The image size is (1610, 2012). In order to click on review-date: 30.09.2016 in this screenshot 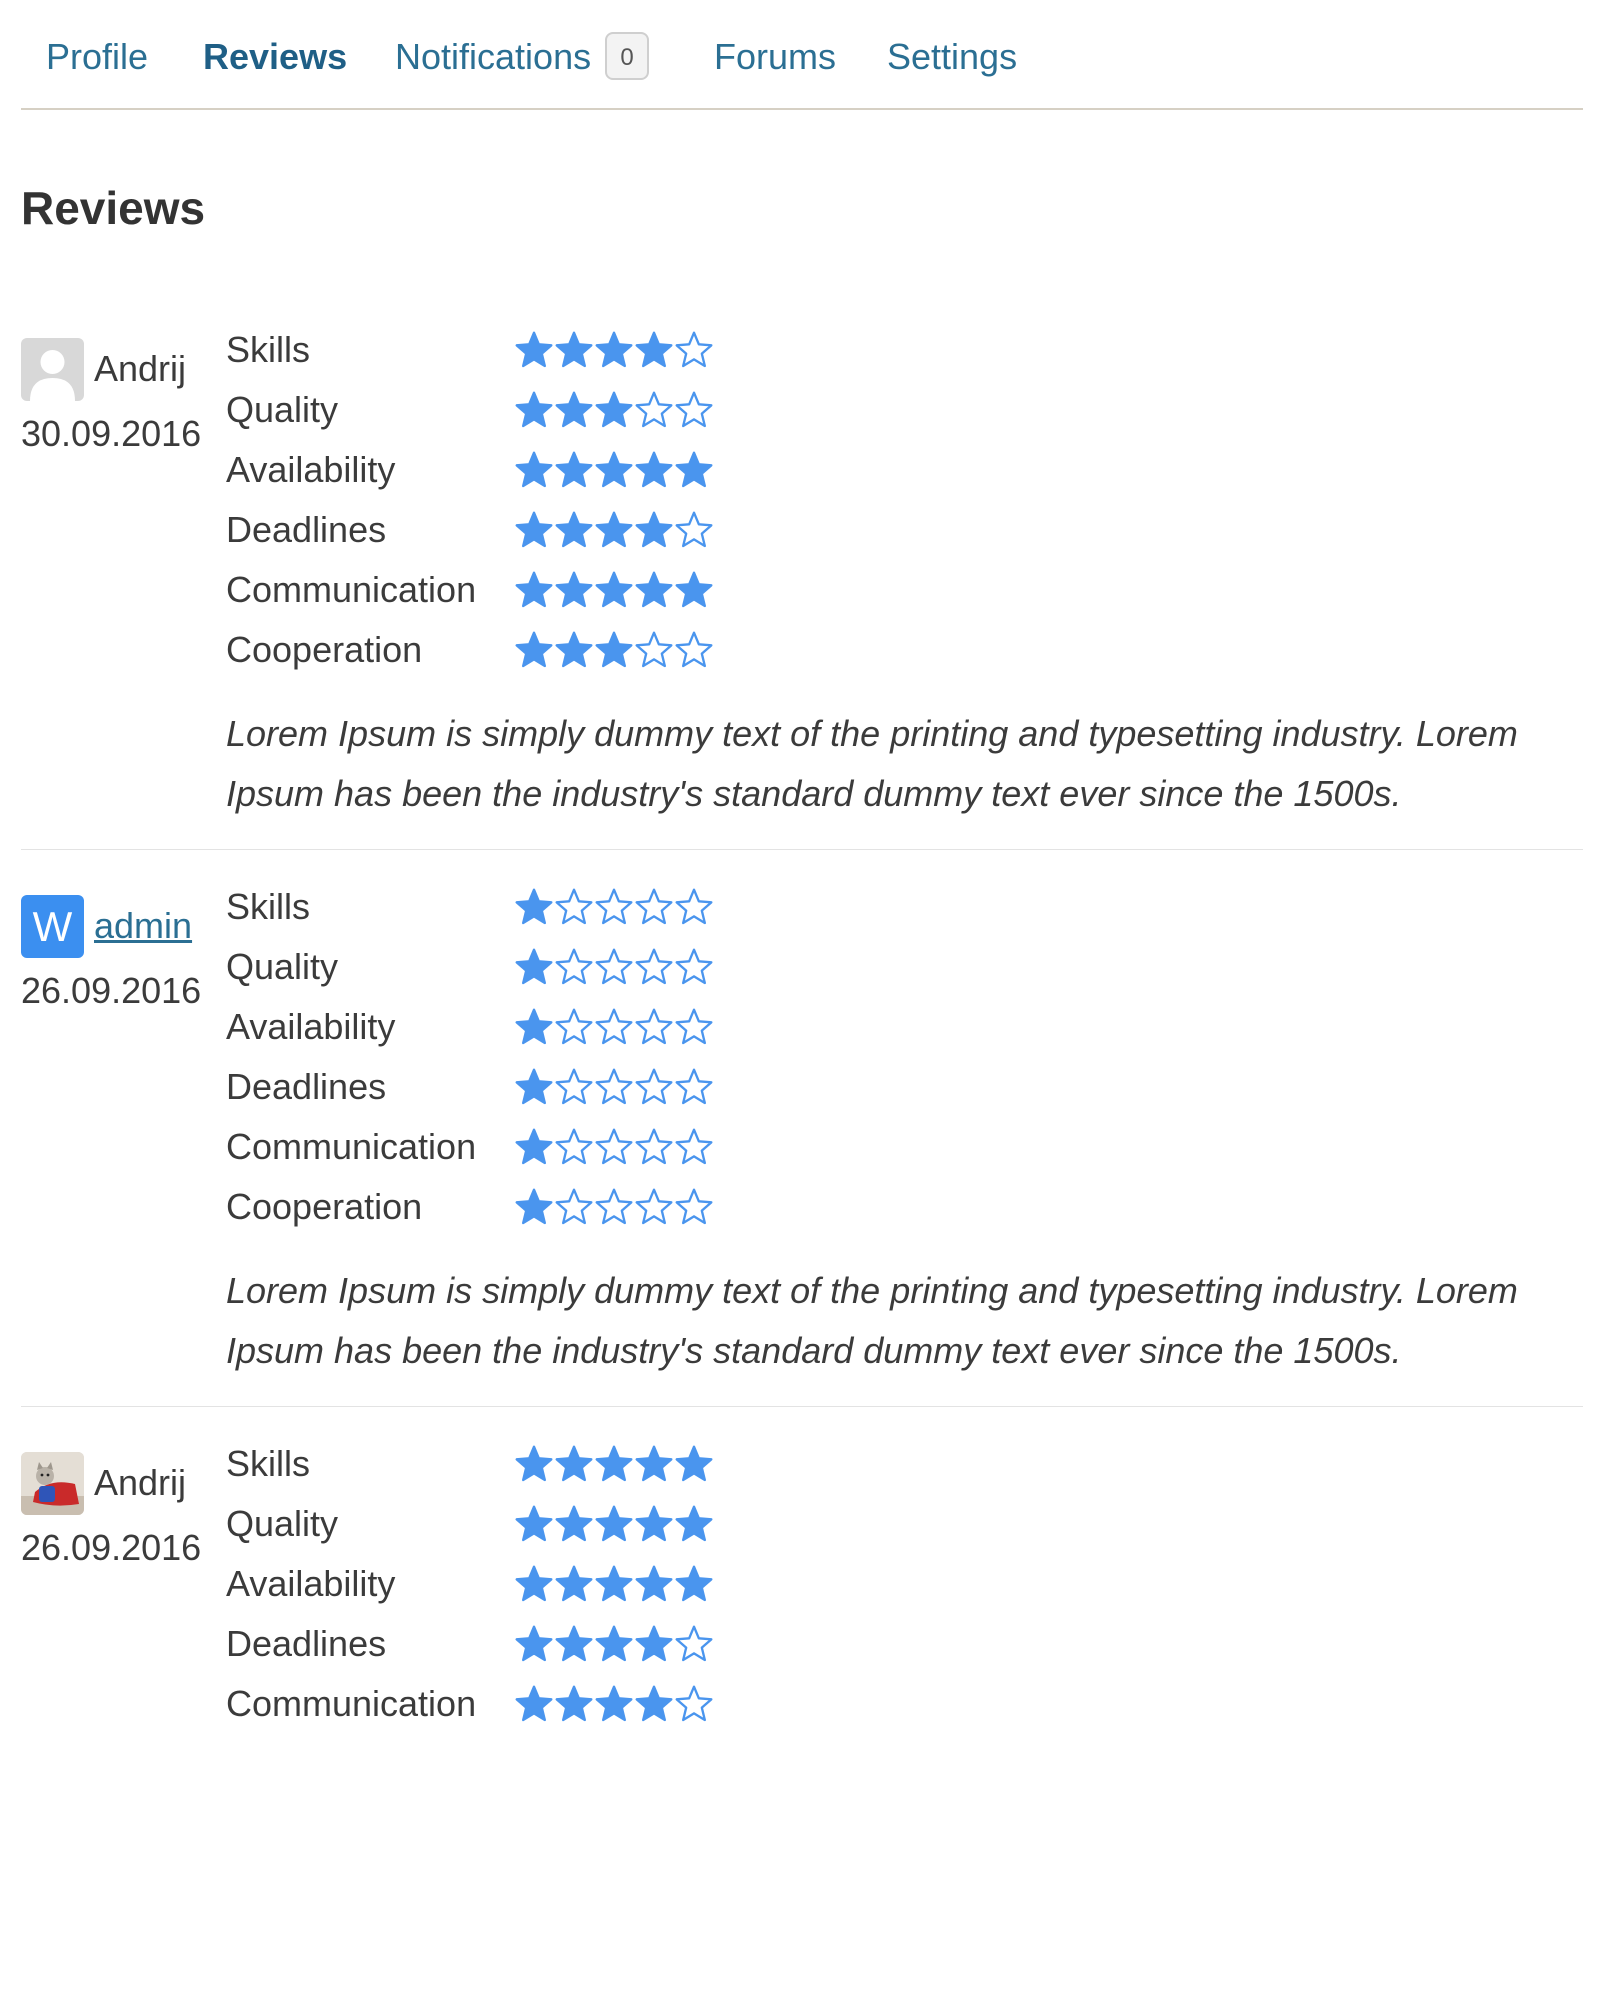, I will do `click(111, 433)`.